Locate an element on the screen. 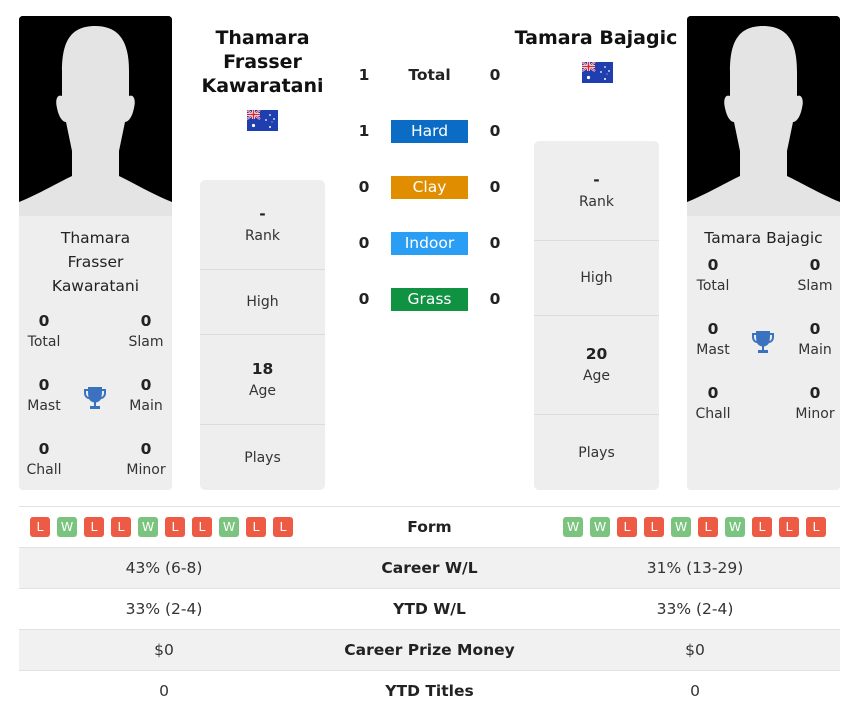 This screenshot has width=859, height=713. stats-label-career-wl: Career W/L is located at coordinates (429, 568).